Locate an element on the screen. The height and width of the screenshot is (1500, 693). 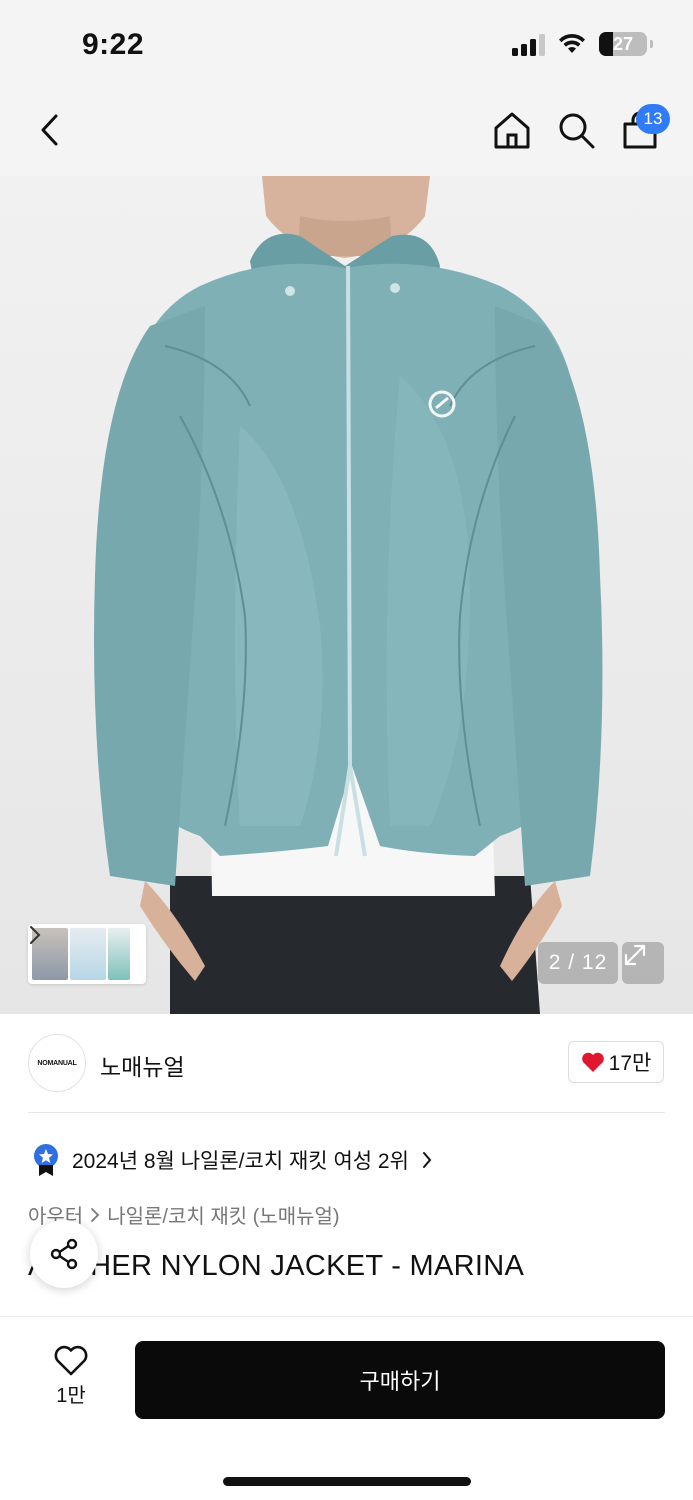
battery-icon: 27 is located at coordinates (626, 44).